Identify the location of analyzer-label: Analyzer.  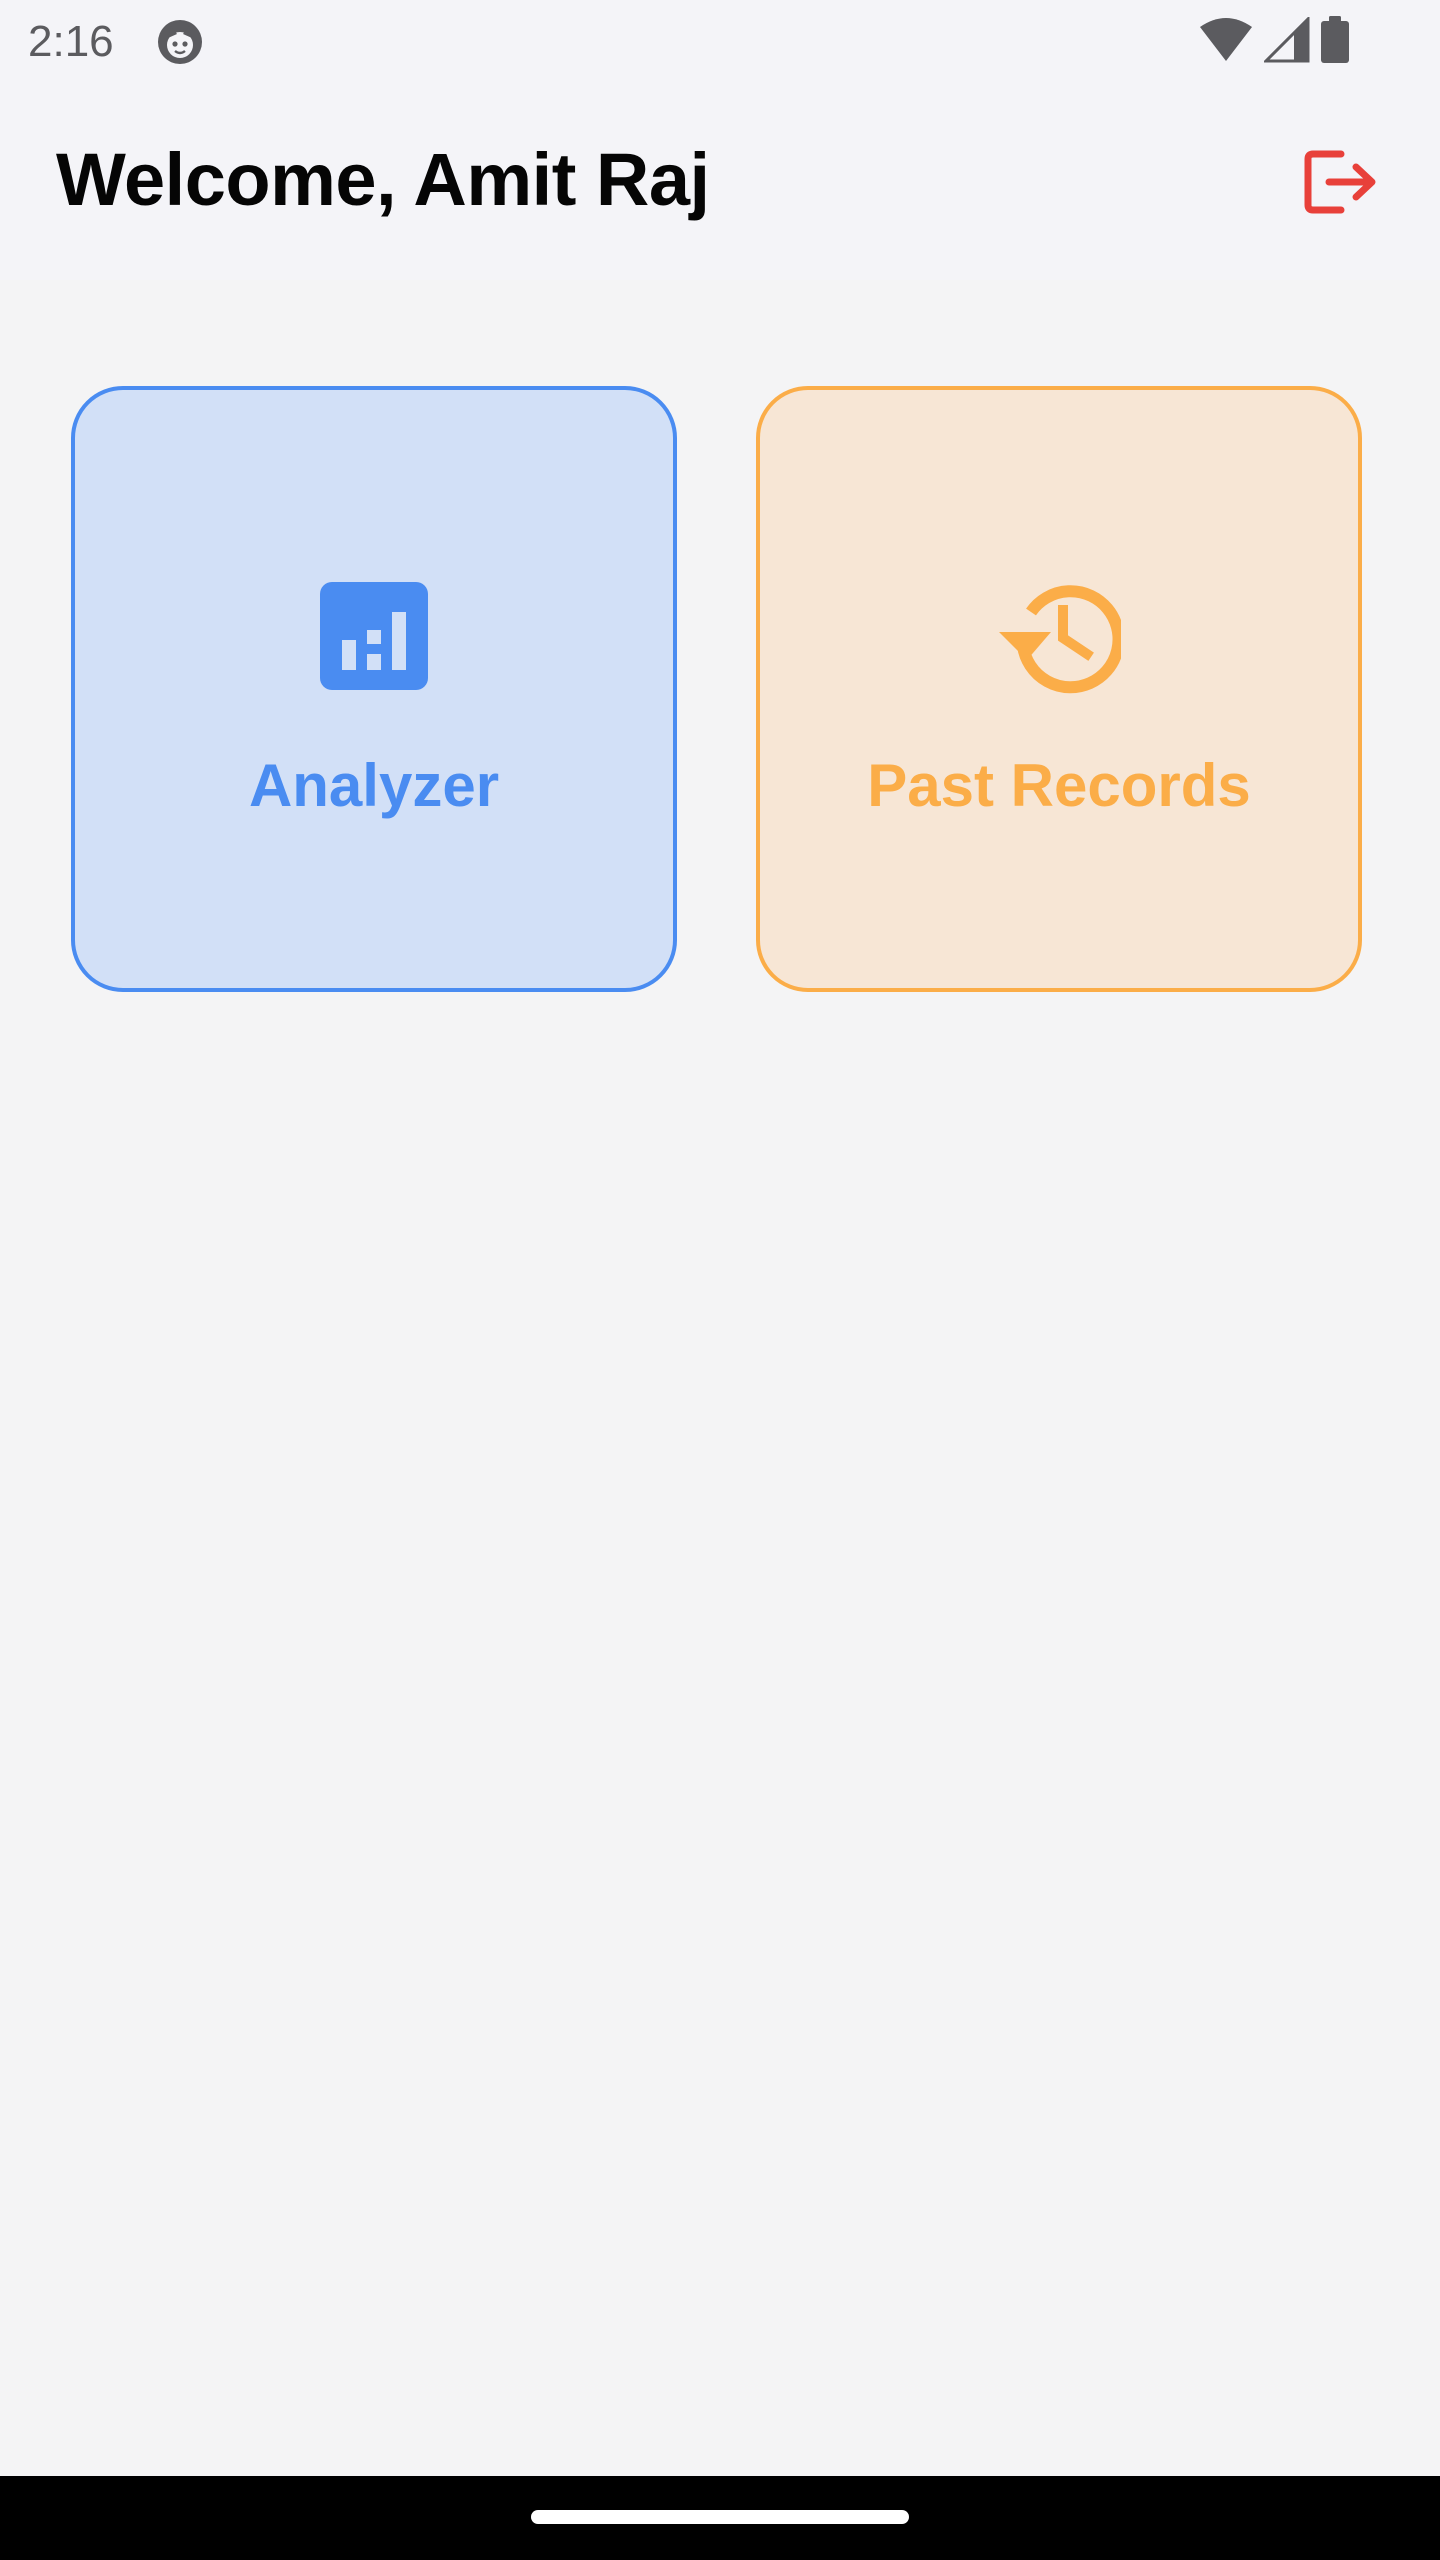
(374, 785).